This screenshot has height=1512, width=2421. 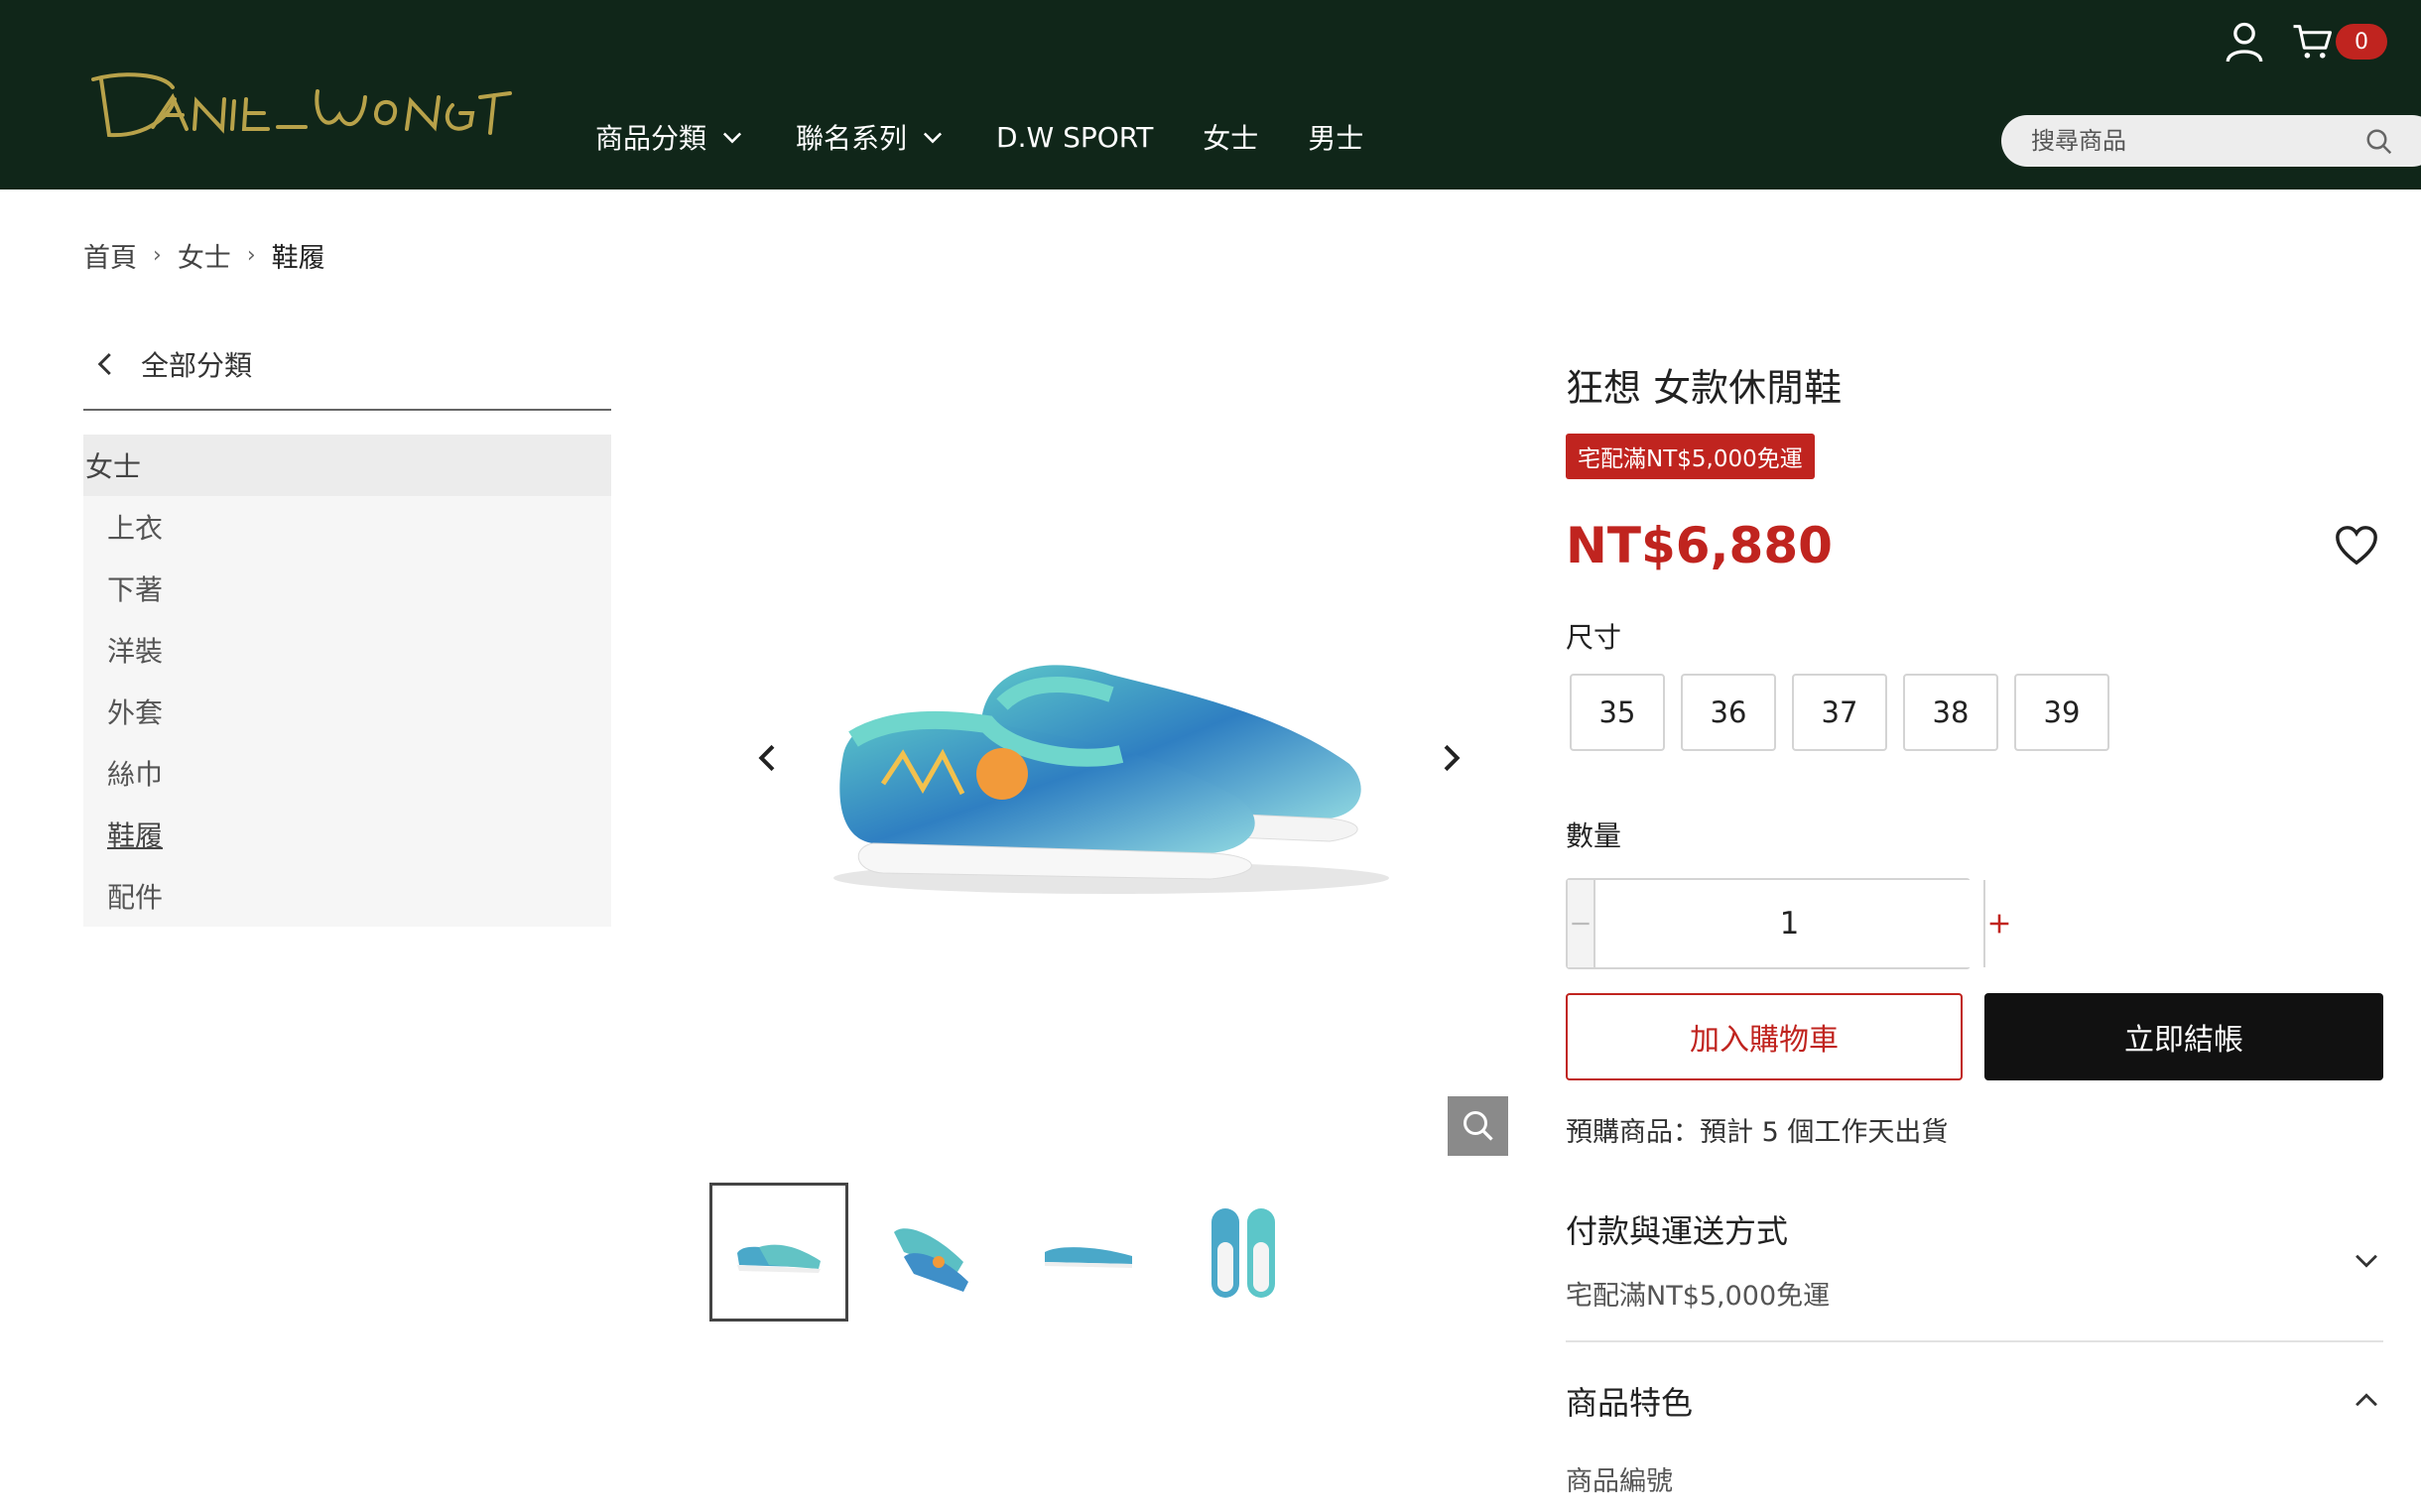 I want to click on nav-item-categories: 商品分類, so click(x=670, y=137).